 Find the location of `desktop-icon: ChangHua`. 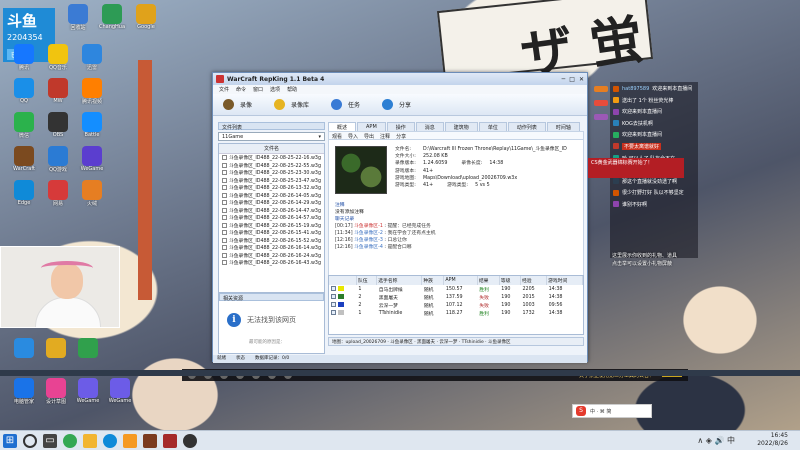

desktop-icon: ChangHua is located at coordinates (112, 17).